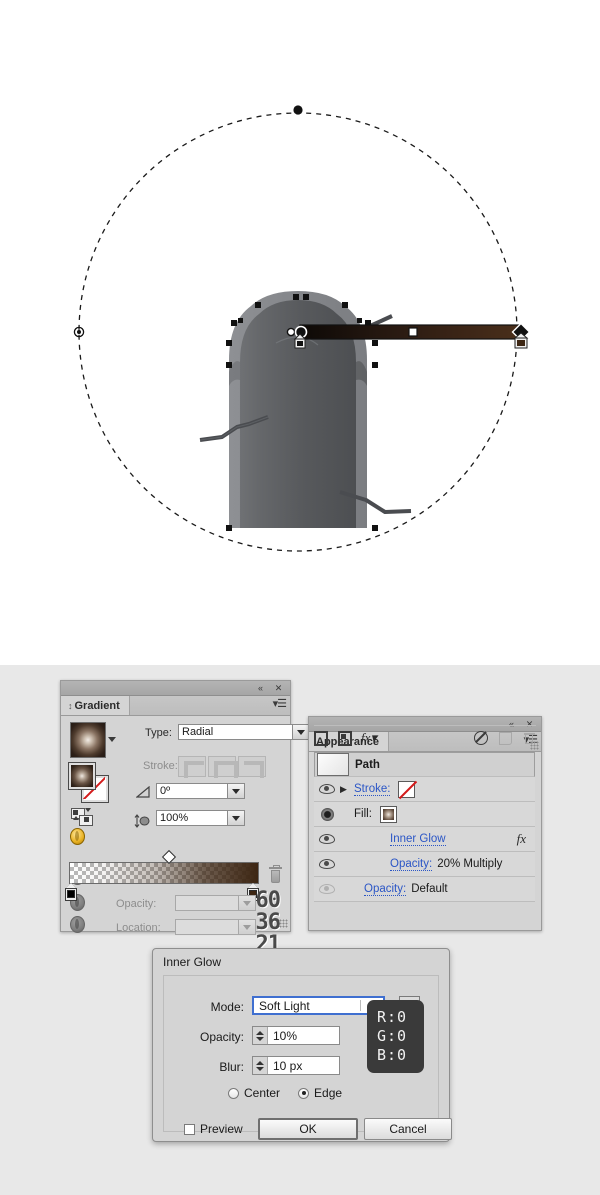 The image size is (600, 1195). What do you see at coordinates (70, 705) in the screenshot?
I see `tab-toggle-icon: ↕` at bounding box center [70, 705].